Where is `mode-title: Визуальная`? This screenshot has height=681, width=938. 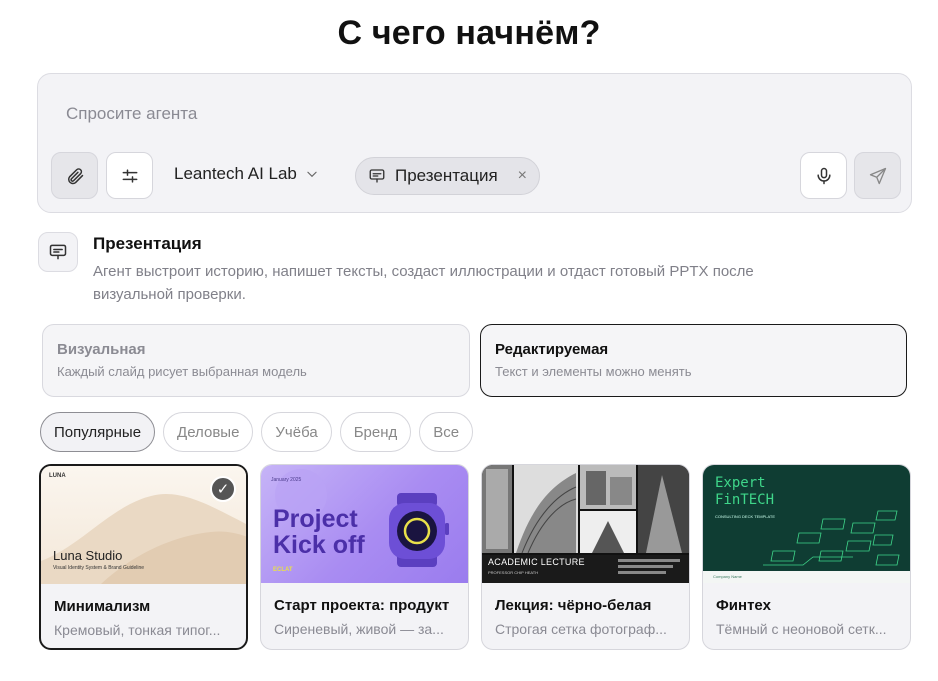
mode-title: Визуальная is located at coordinates (101, 349).